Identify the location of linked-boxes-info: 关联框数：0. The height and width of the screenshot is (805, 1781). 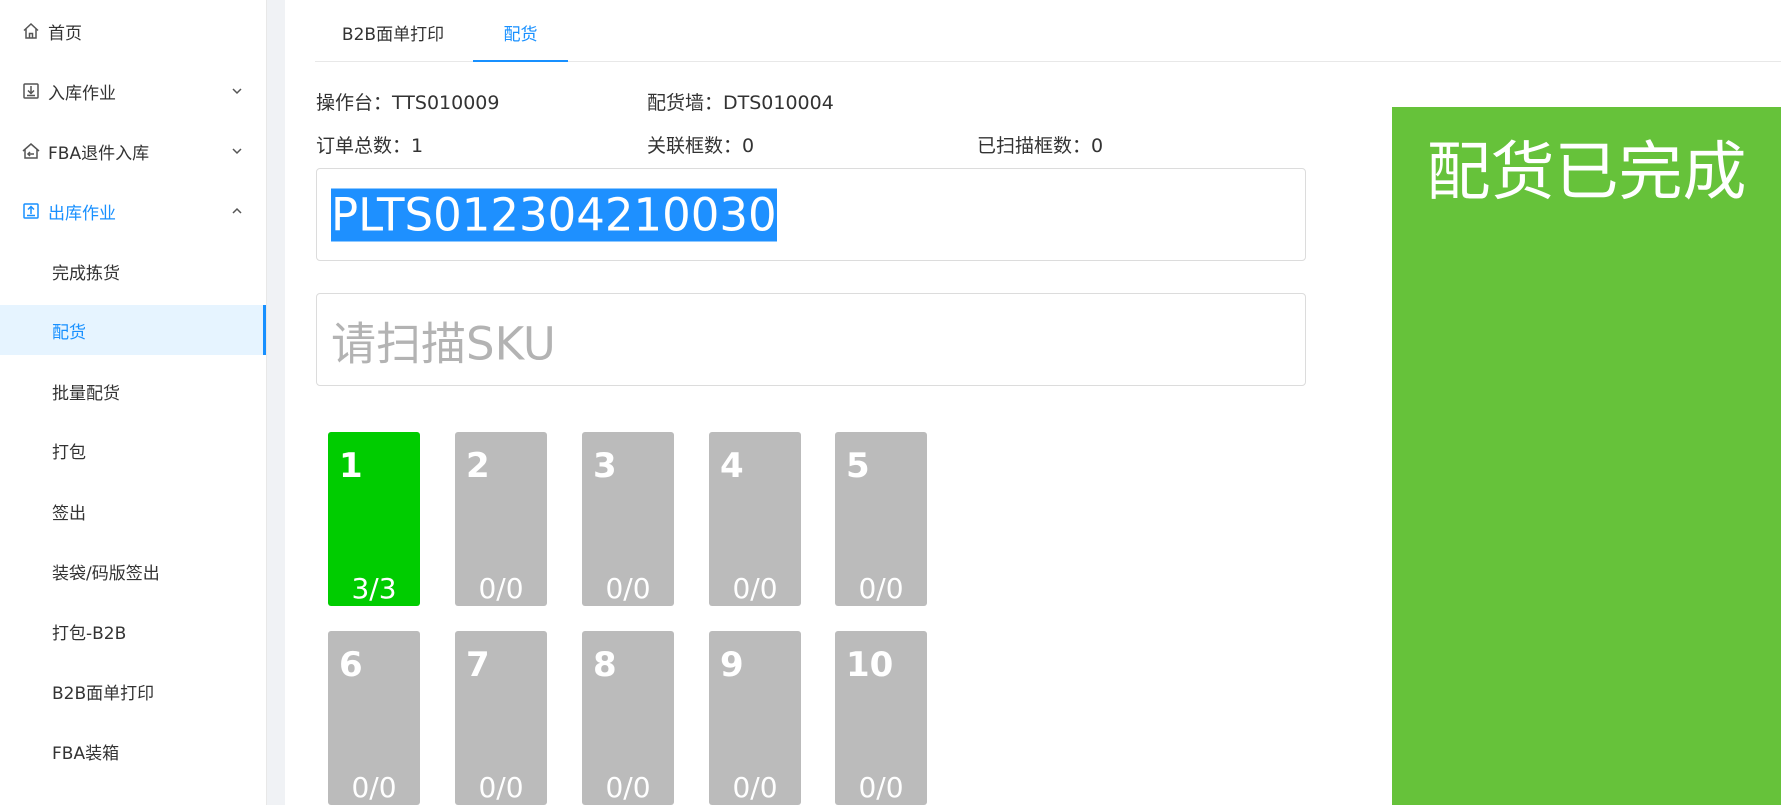
(701, 146).